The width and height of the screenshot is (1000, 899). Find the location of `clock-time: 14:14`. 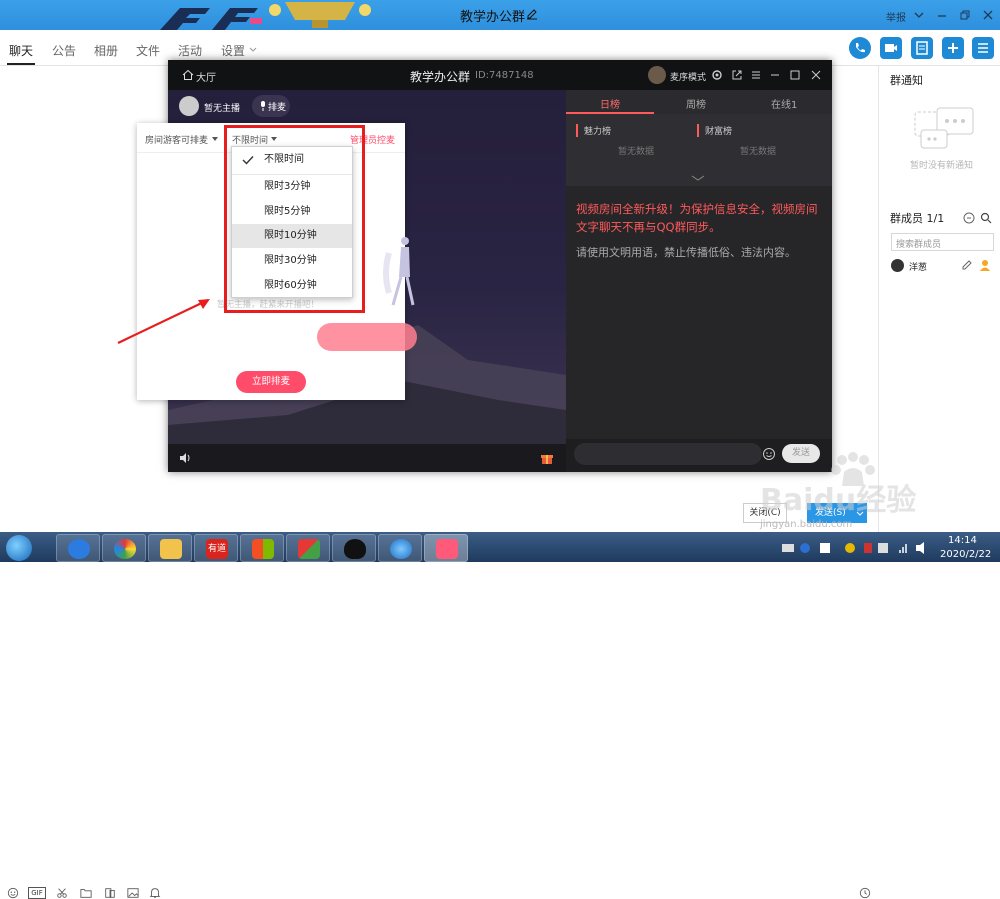

clock-time: 14:14 is located at coordinates (962, 540).